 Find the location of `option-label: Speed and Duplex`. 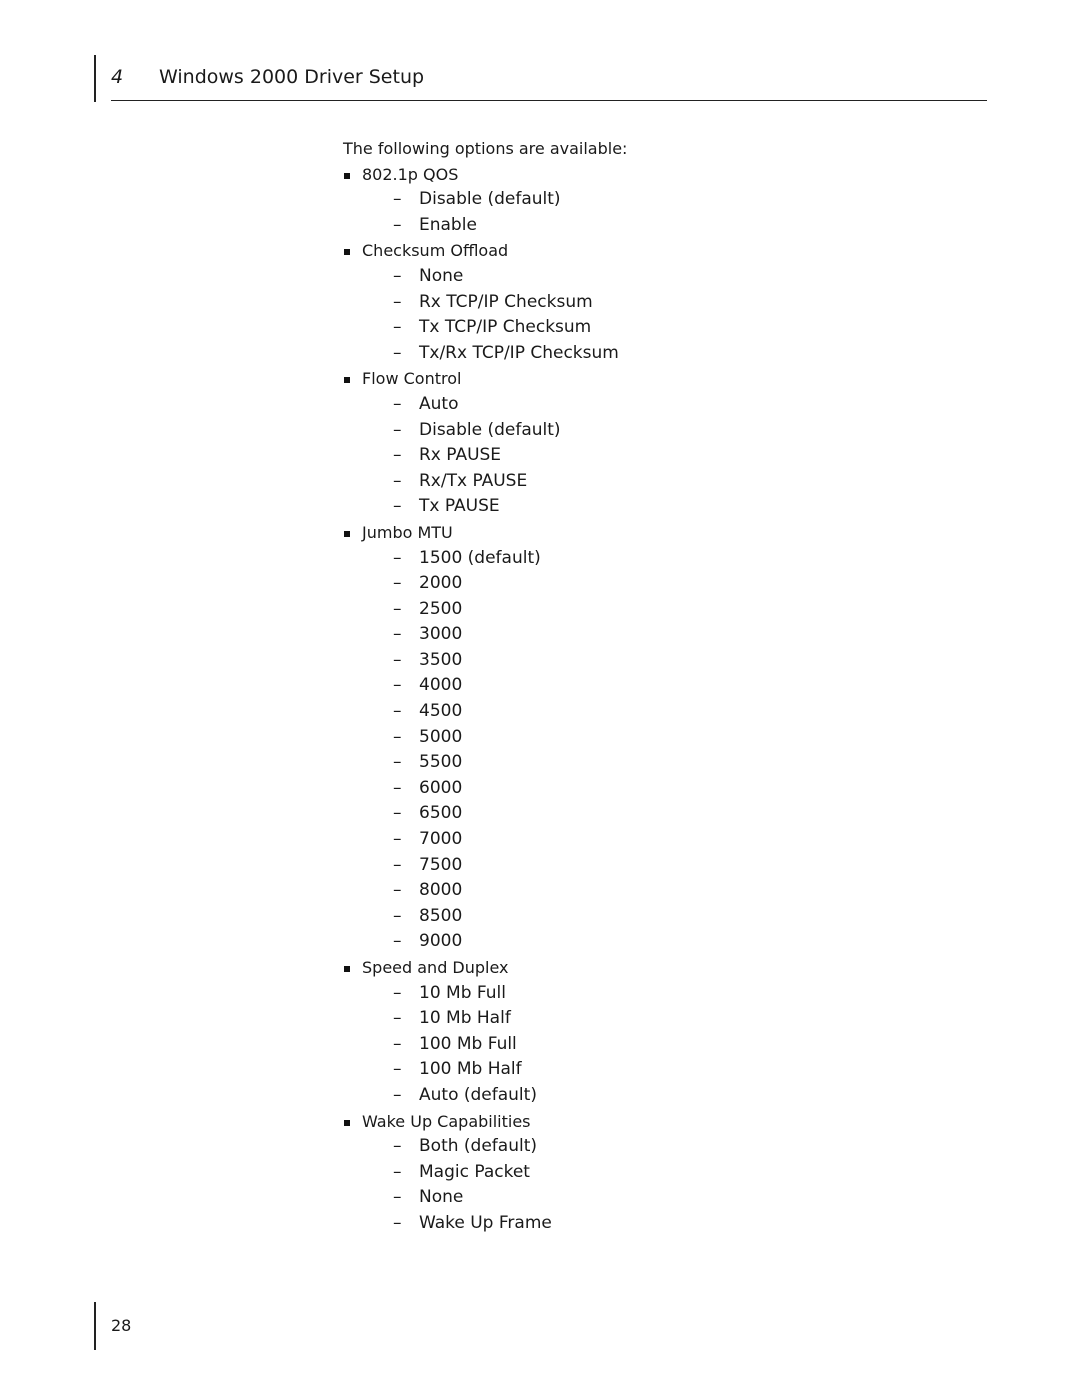

option-label: Speed and Duplex is located at coordinates (435, 967).